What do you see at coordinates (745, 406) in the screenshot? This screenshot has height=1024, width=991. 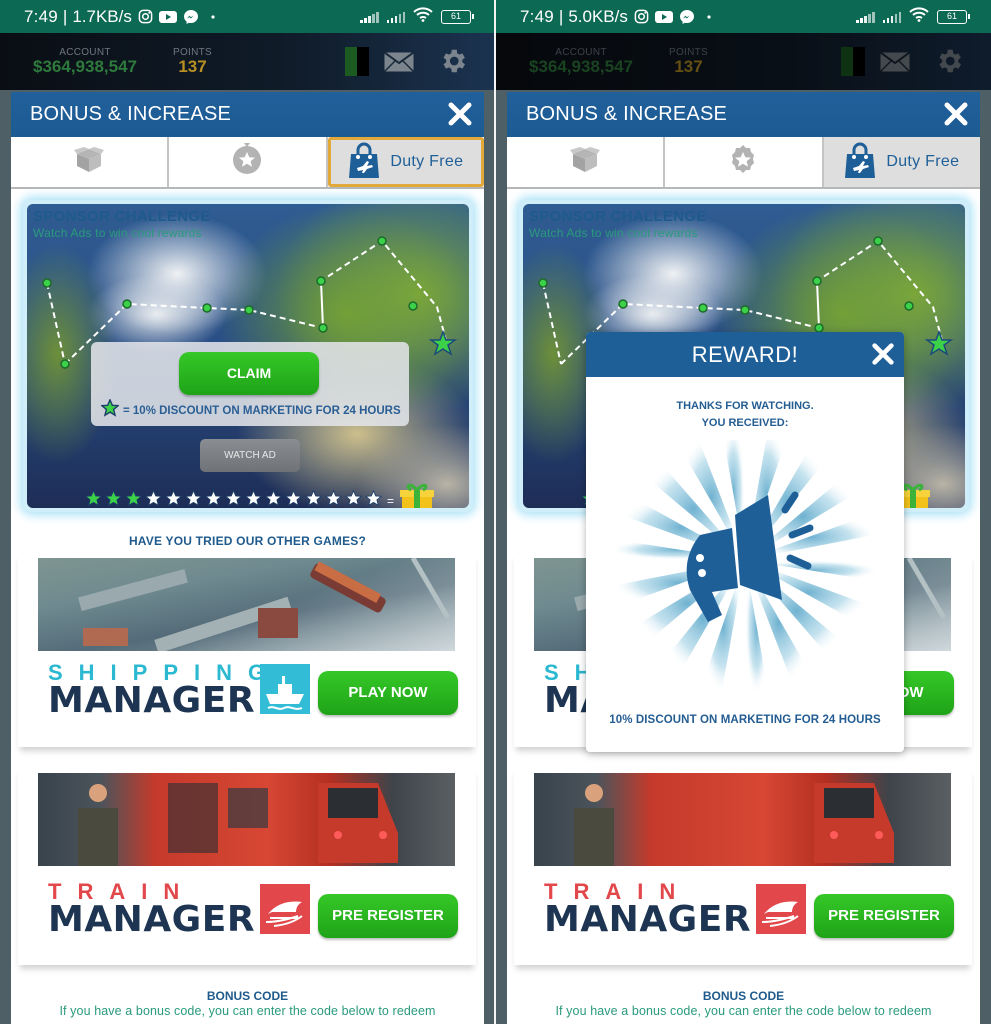 I see `reward-message-line1: THANKS FOR WATCHING.` at bounding box center [745, 406].